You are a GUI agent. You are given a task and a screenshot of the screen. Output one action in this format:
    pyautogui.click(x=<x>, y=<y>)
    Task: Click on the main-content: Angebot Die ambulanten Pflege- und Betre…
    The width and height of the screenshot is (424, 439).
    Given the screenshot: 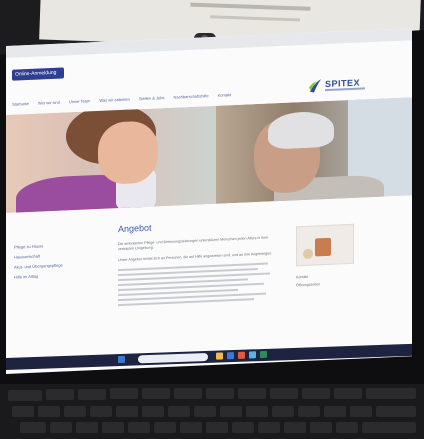 What is the action you would take?
    pyautogui.click(x=198, y=263)
    